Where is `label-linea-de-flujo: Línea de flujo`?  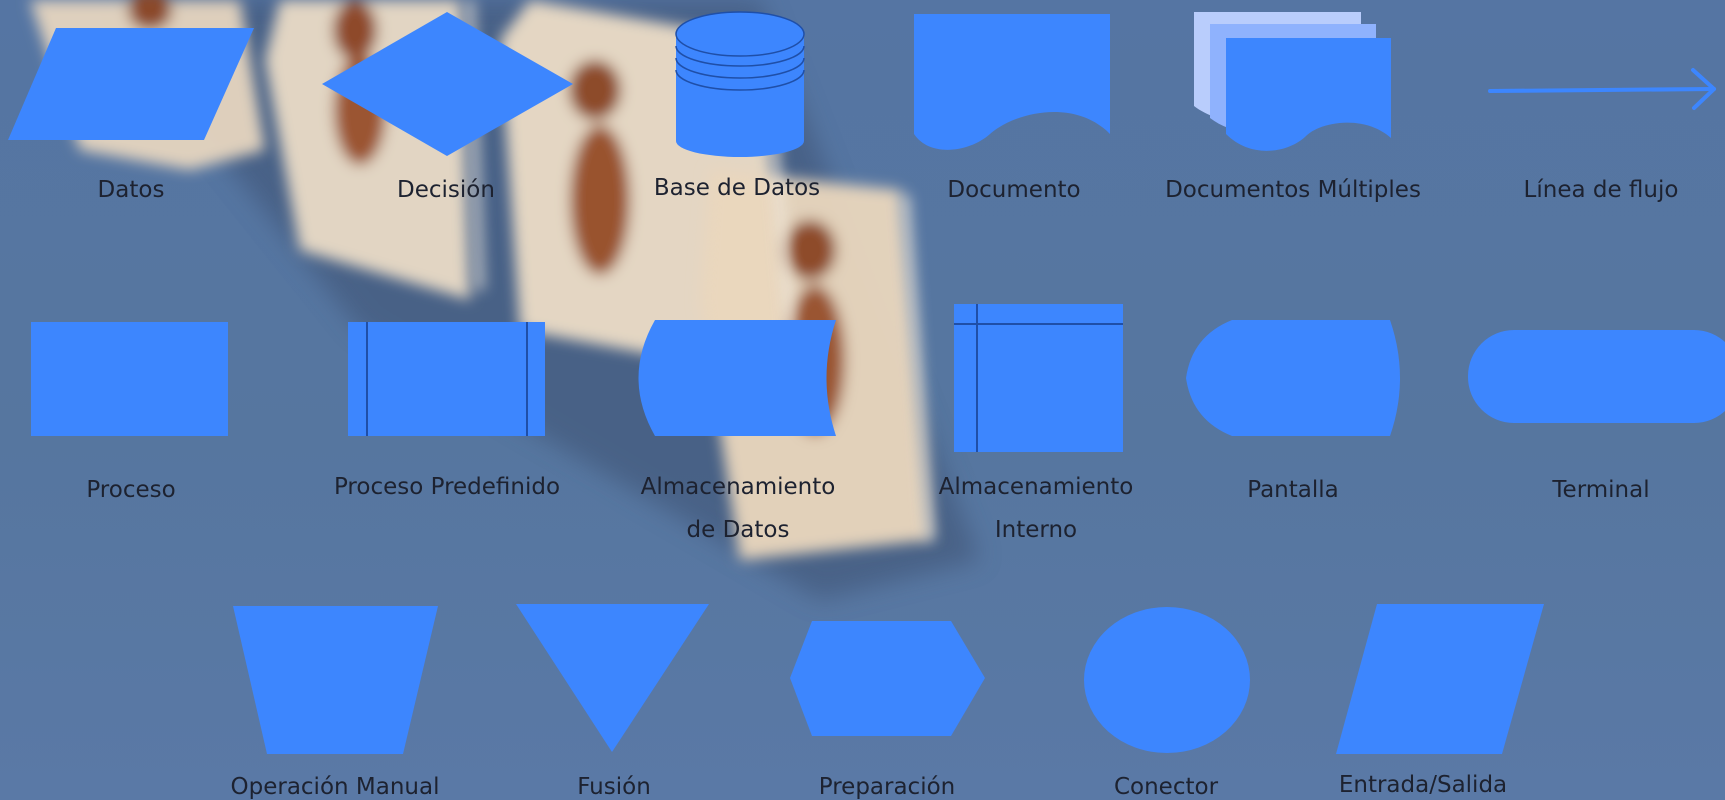
label-linea-de-flujo: Línea de flujo is located at coordinates (1601, 190).